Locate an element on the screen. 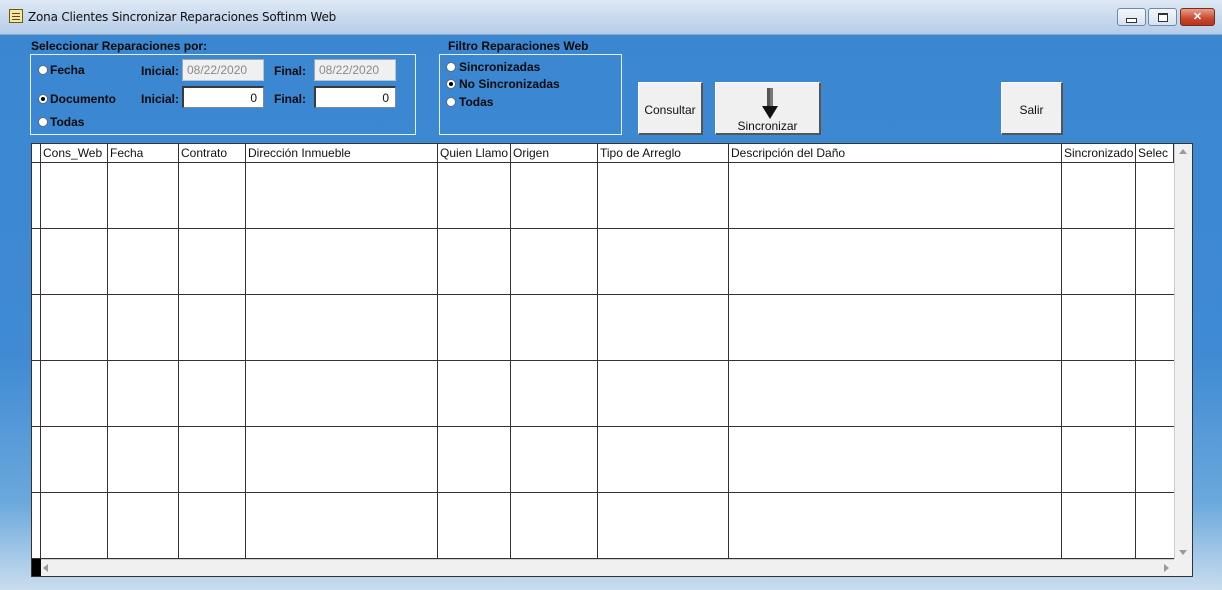 The image size is (1222, 590). radio-sincronizadas-label: Sincronizadas is located at coordinates (500, 67).